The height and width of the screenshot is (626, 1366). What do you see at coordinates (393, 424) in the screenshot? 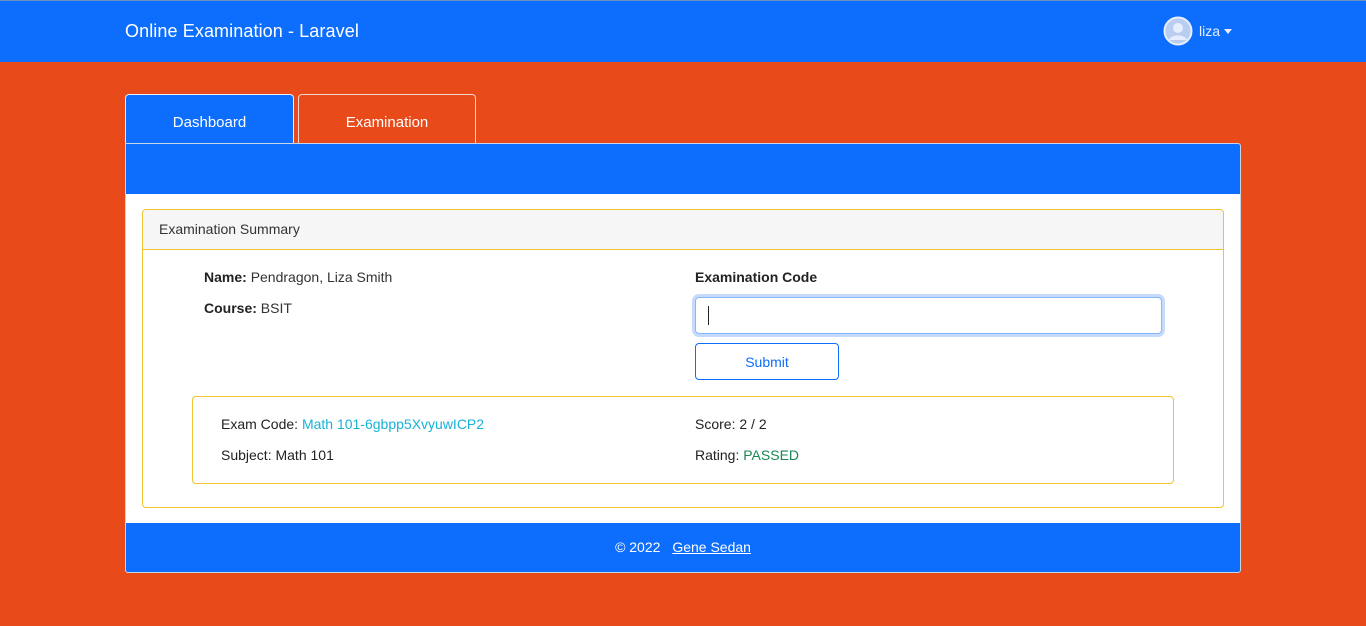
I see `exam-code-link: Math 101-6gbpp5XvyuwICP2` at bounding box center [393, 424].